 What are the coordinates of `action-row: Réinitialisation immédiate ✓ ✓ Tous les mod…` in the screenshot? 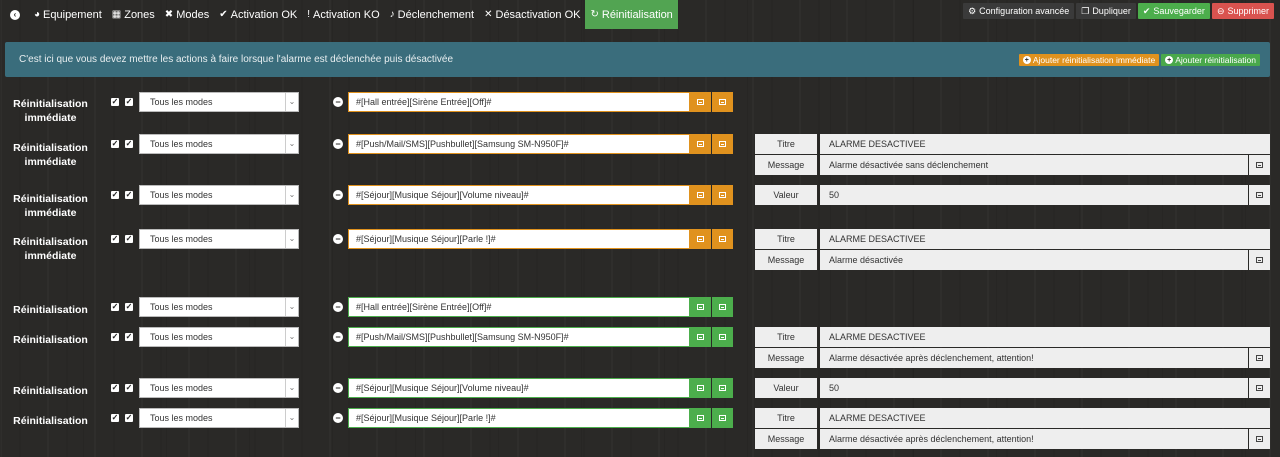 It's located at (640, 108).